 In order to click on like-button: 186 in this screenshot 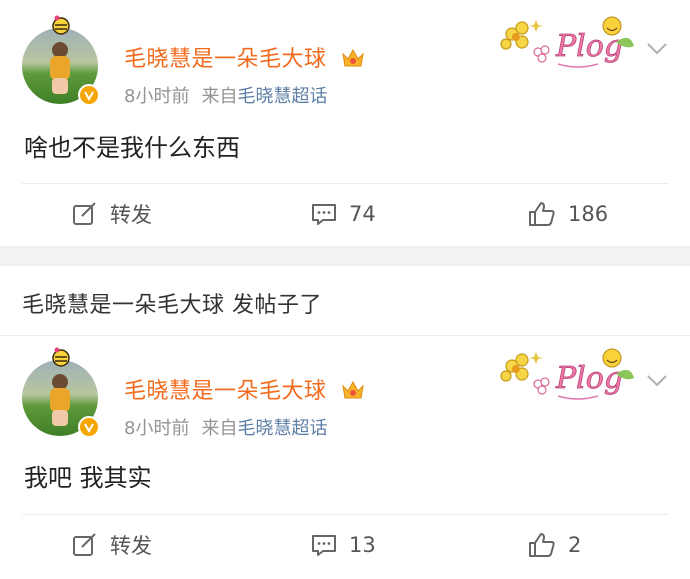, I will do `click(568, 214)`.